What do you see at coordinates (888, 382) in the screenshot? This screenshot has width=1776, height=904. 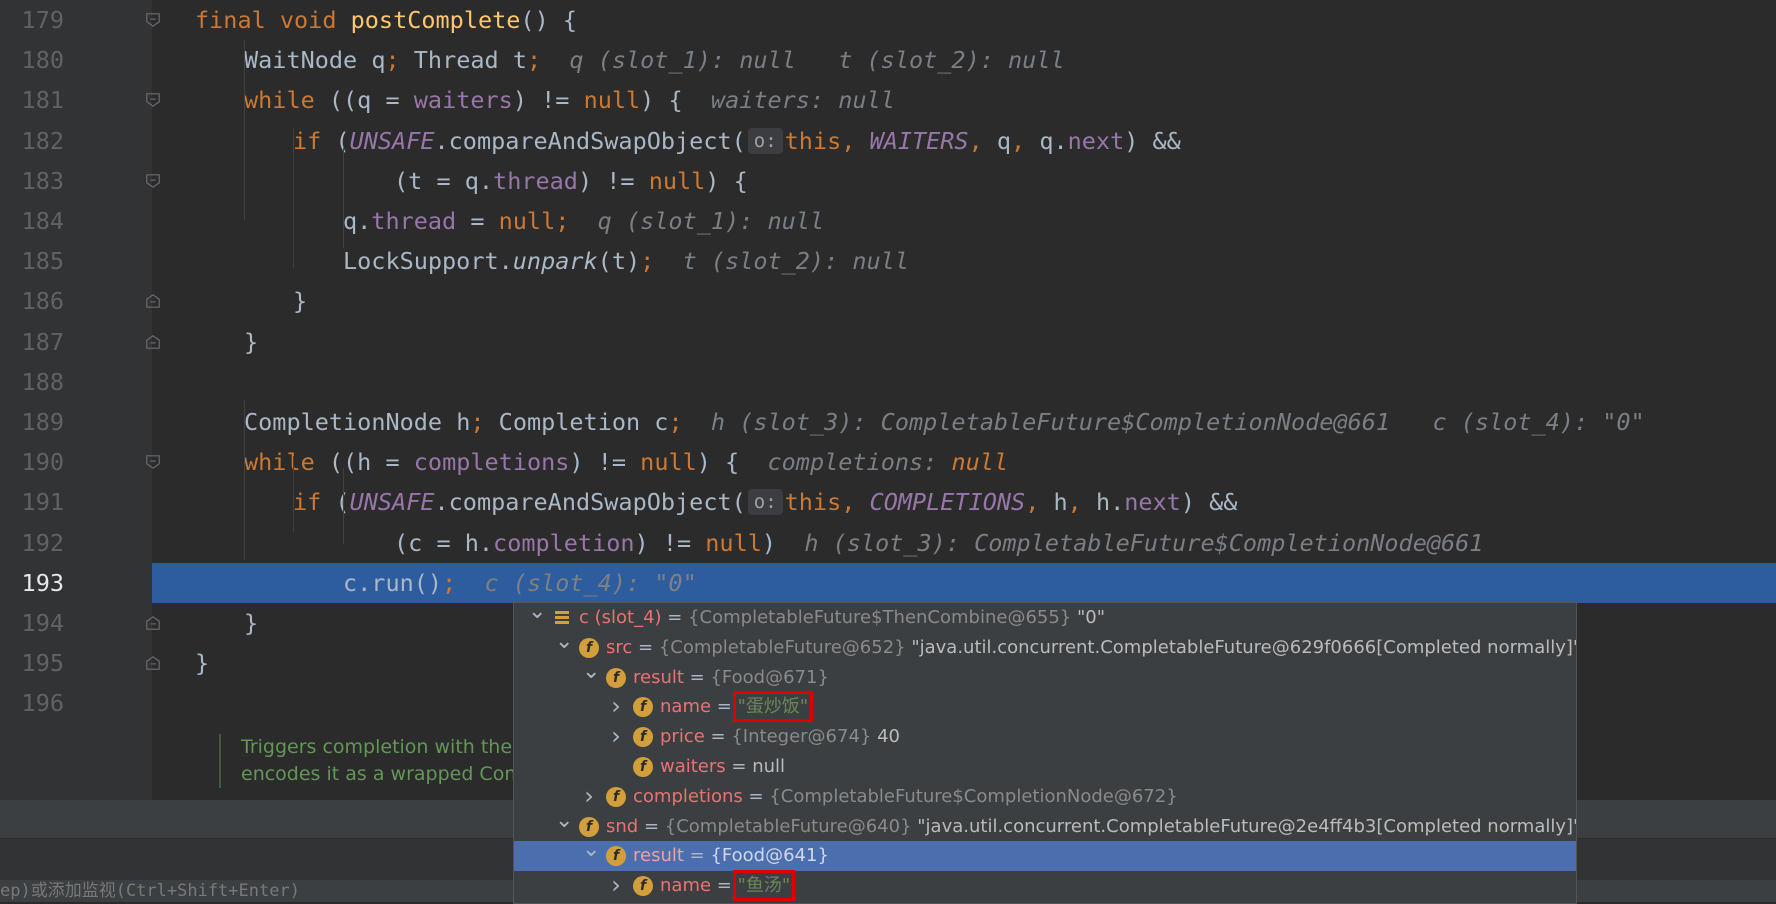 I see `code-line: 188` at bounding box center [888, 382].